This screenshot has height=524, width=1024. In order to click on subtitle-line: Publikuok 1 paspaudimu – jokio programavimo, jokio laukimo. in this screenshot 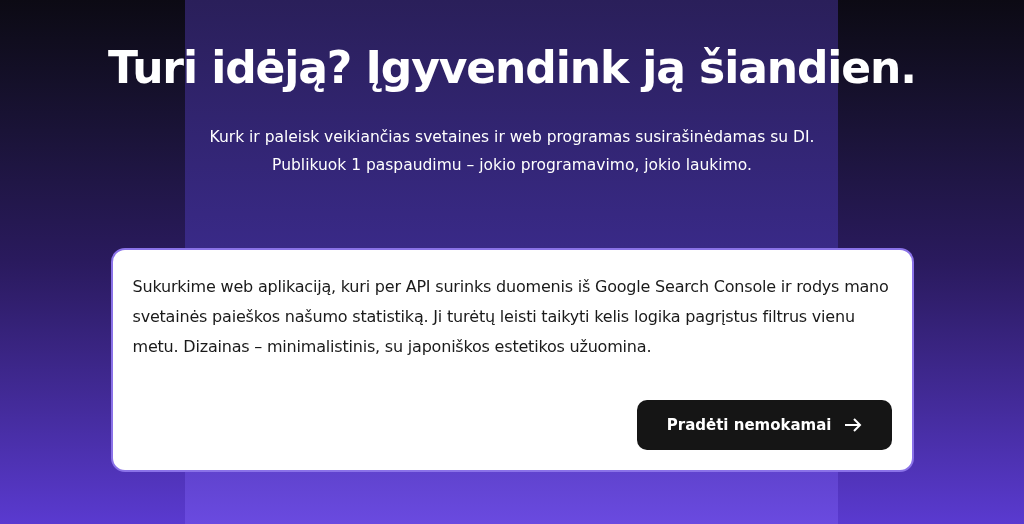, I will do `click(512, 165)`.